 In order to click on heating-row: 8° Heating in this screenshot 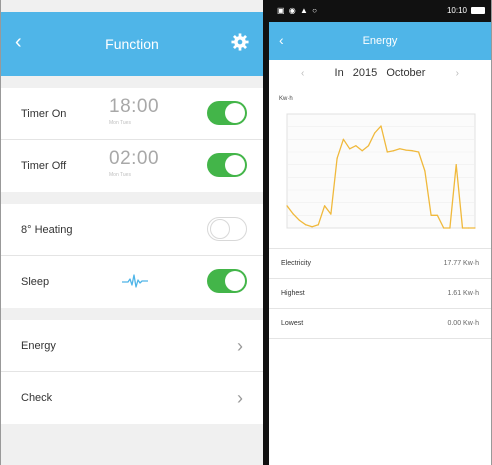, I will do `click(132, 230)`.